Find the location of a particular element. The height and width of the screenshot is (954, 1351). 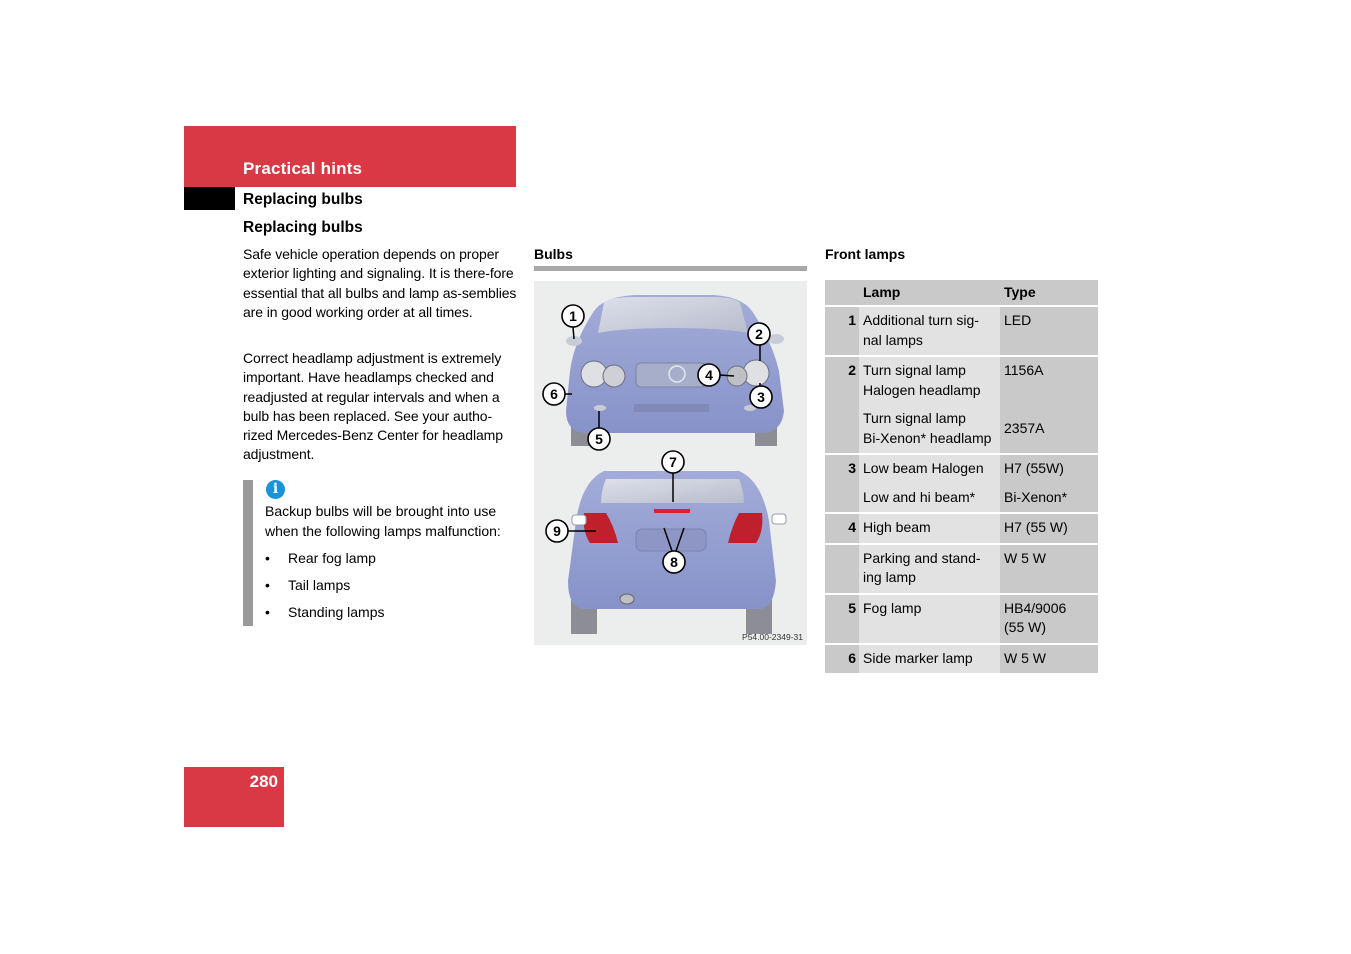

lamp-name: Low and hi beam* is located at coordinates (929, 498).